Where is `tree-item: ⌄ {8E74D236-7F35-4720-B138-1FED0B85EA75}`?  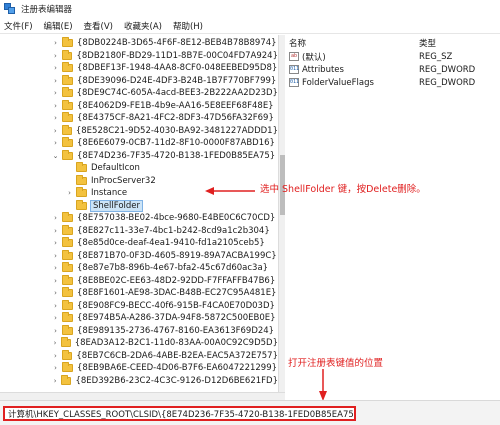 tree-item: ⌄ {8E74D236-7F35-4720-B138-1FED0B85EA75} is located at coordinates (139, 155).